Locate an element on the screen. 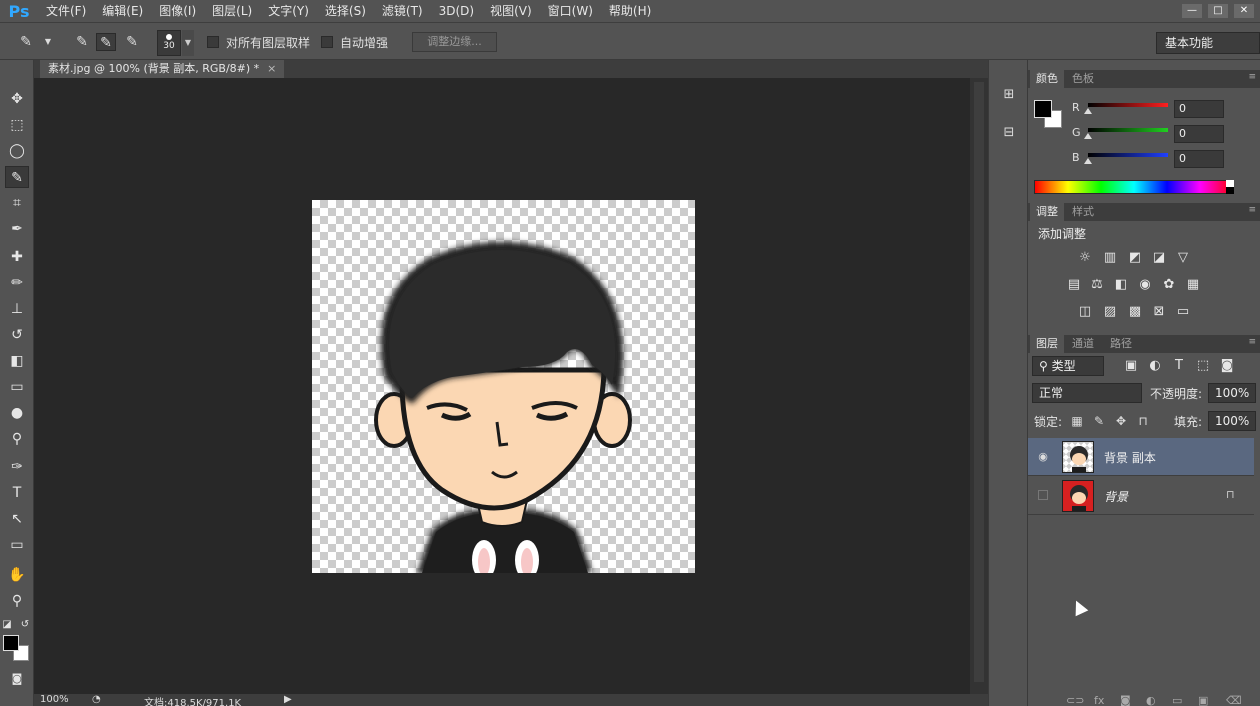  properties-panel-icon: ⊟ is located at coordinates (1009, 133).